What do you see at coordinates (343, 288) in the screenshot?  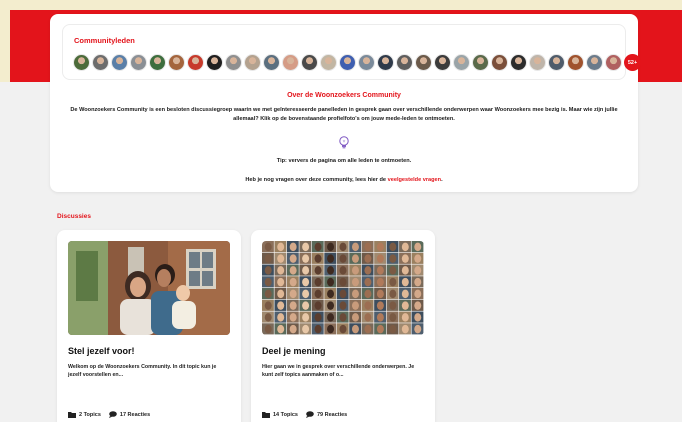 I see `discussion-image-collage` at bounding box center [343, 288].